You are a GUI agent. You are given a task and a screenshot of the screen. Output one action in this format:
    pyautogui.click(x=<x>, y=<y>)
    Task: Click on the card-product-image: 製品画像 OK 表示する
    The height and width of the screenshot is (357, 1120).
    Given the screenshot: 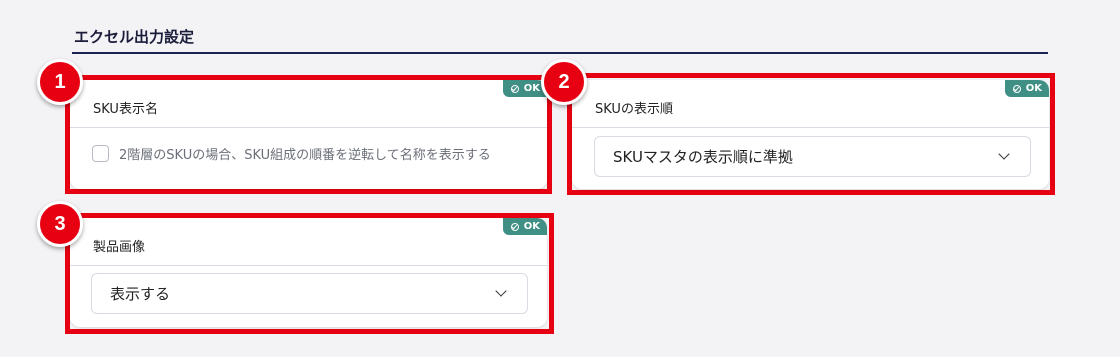 What is the action you would take?
    pyautogui.click(x=308, y=272)
    